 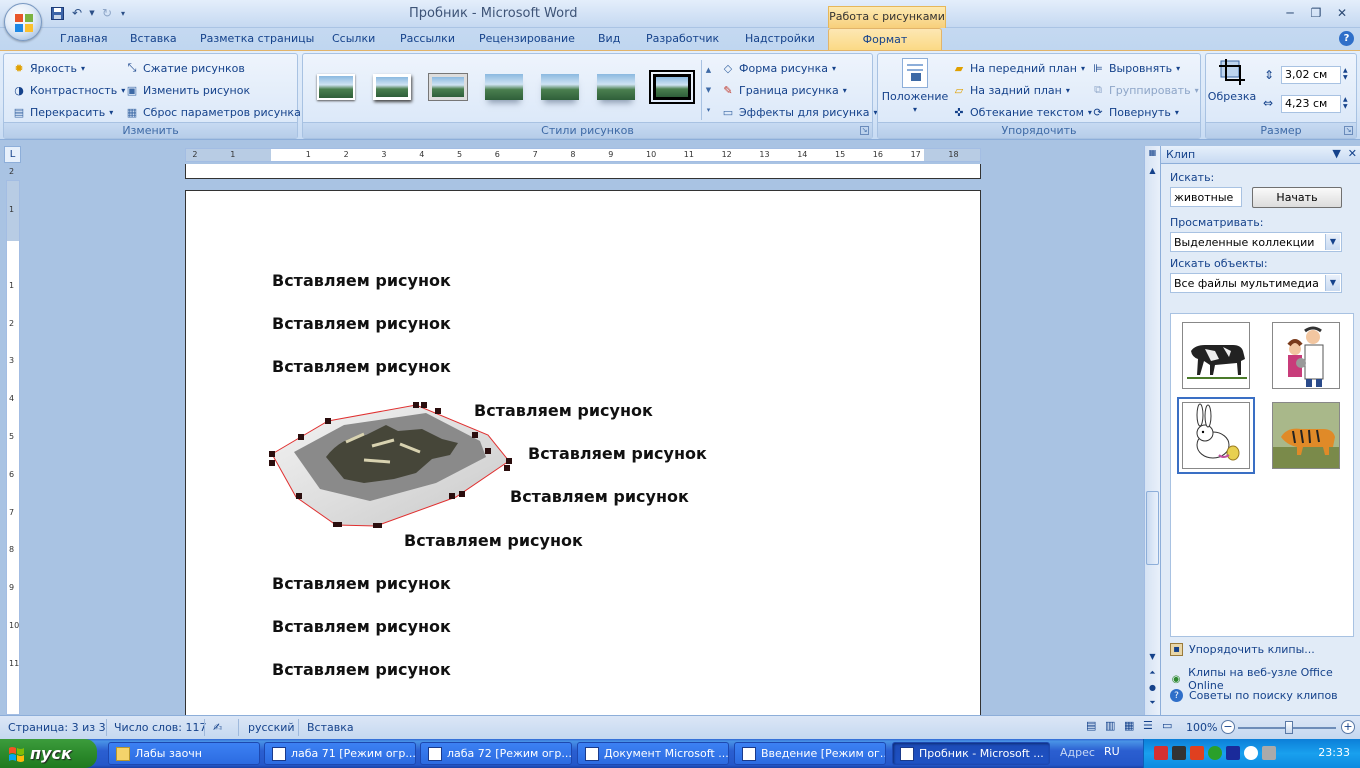 What do you see at coordinates (1152, 155) in the screenshot?
I see `ruler-toggle-icon: ▦` at bounding box center [1152, 155].